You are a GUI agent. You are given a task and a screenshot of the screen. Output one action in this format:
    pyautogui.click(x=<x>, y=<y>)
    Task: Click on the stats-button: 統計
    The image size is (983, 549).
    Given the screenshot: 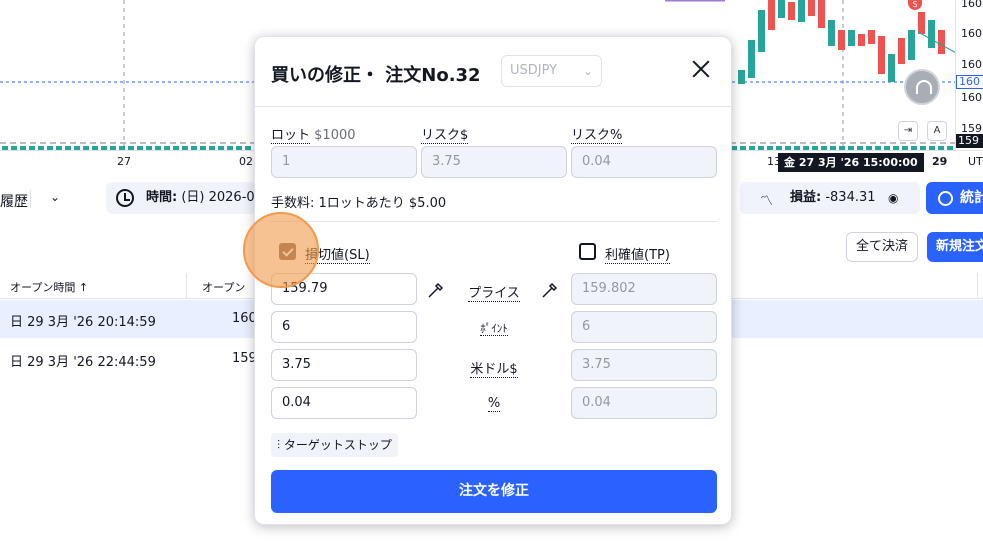 What is the action you would take?
    pyautogui.click(x=954, y=198)
    